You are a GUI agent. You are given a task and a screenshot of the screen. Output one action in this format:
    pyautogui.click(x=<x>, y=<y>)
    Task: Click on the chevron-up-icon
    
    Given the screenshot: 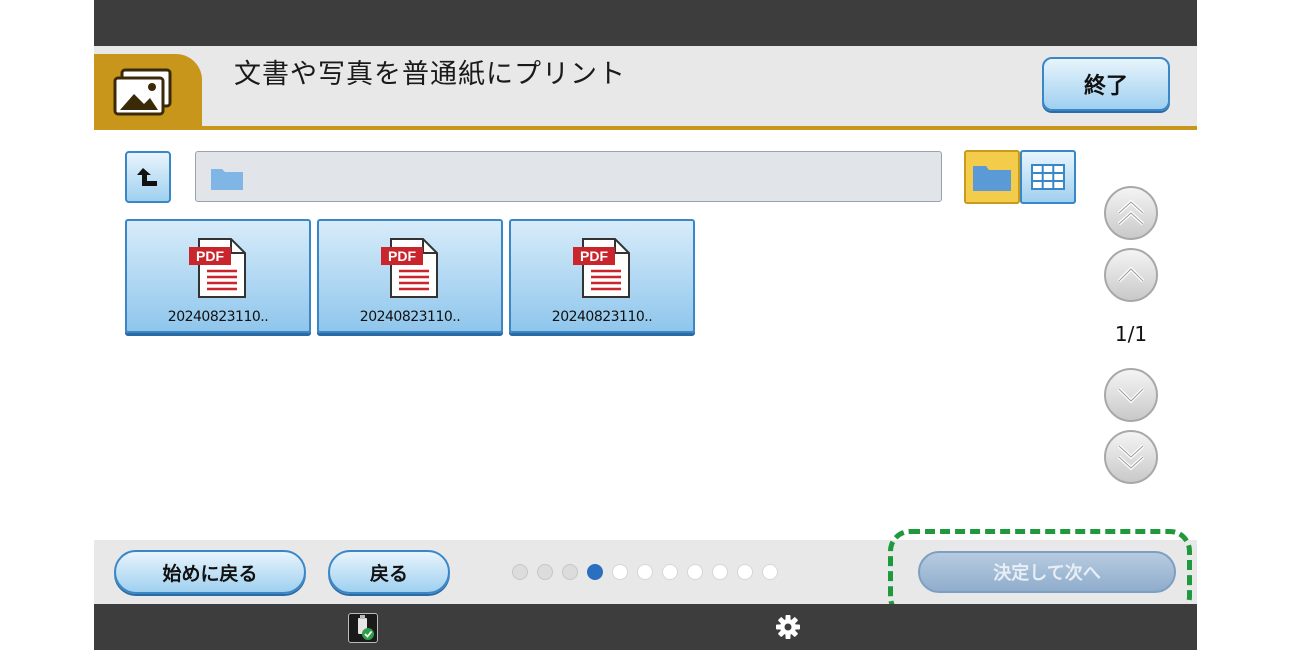 What is the action you would take?
    pyautogui.click(x=1131, y=274)
    